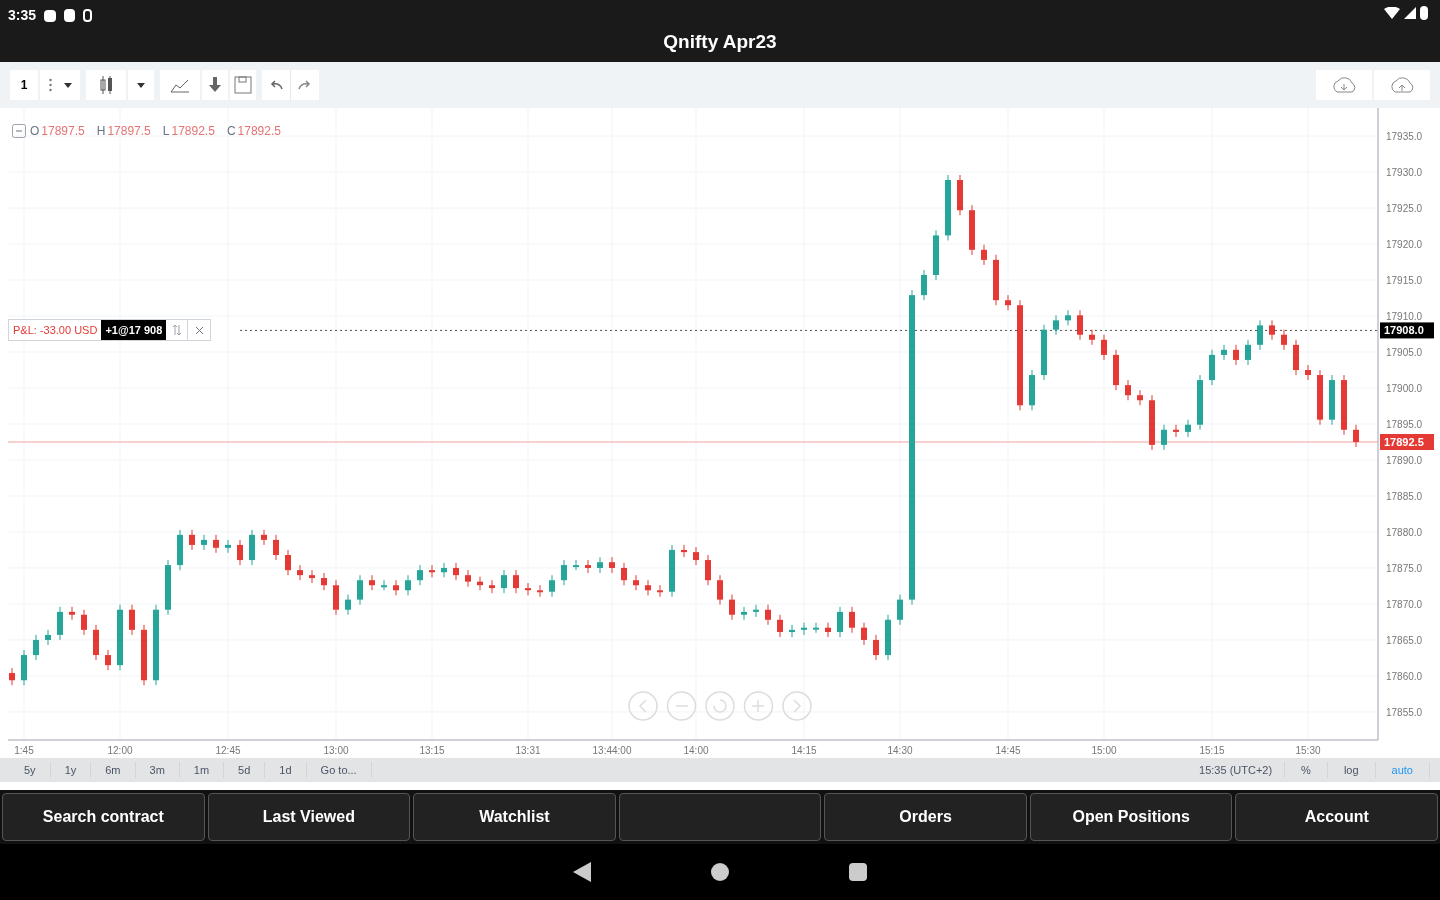 The image size is (1440, 900). I want to click on x-axis-label: 14:15, so click(804, 750).